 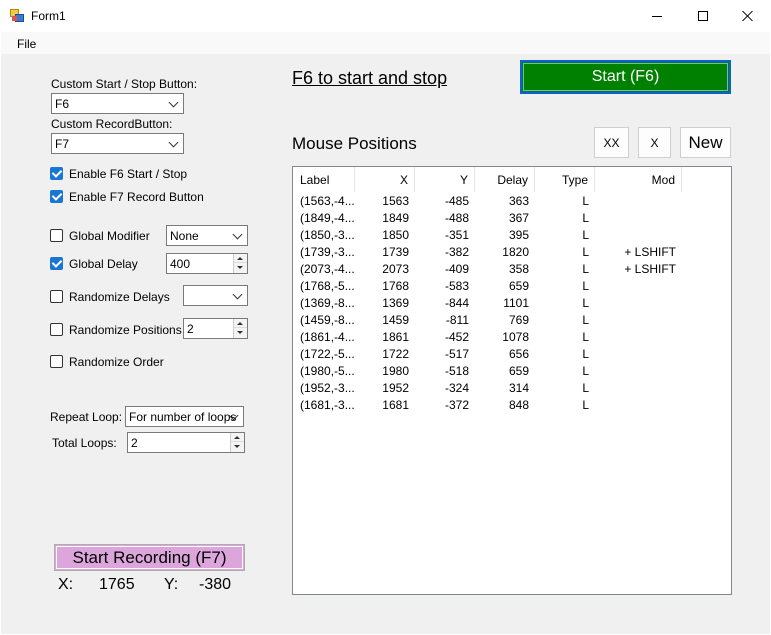 What do you see at coordinates (518, 405) in the screenshot?
I see `cell-delay: 848` at bounding box center [518, 405].